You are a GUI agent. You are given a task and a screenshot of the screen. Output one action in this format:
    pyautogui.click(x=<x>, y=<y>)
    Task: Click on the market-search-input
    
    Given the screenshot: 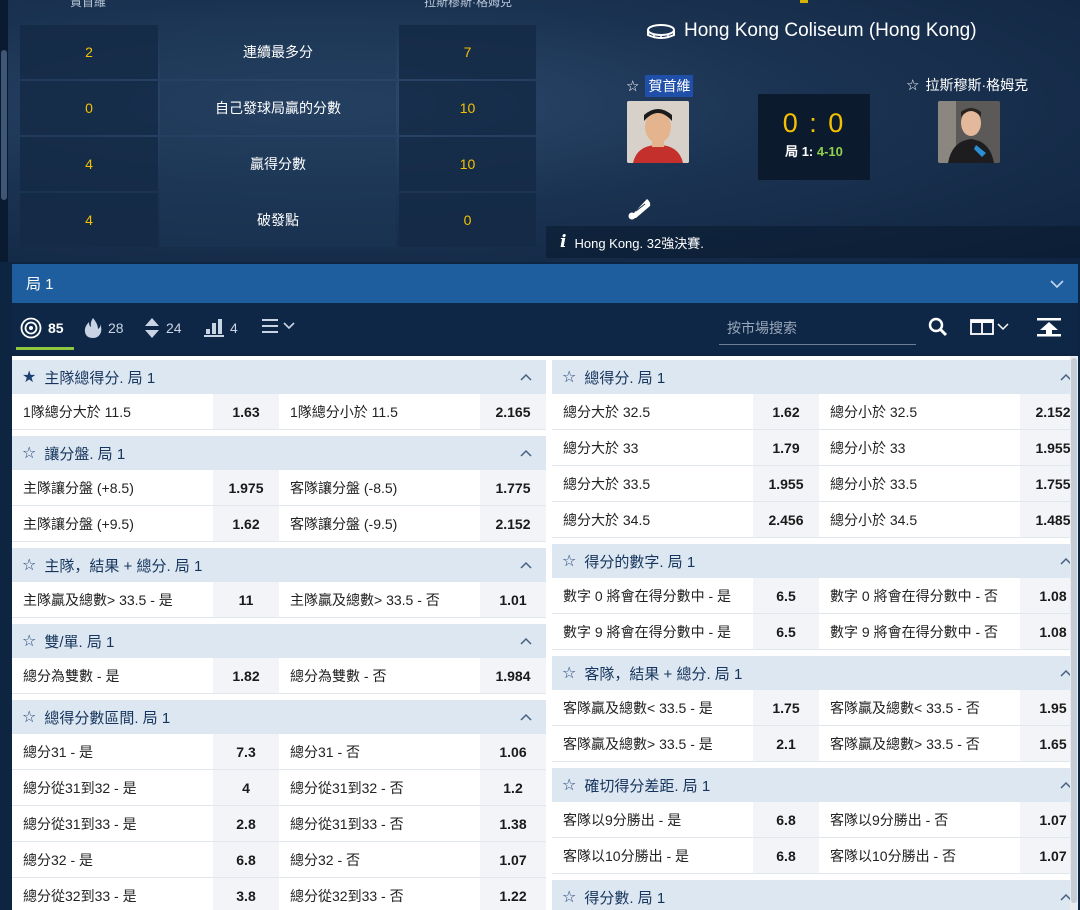 What is the action you would take?
    pyautogui.click(x=817, y=328)
    